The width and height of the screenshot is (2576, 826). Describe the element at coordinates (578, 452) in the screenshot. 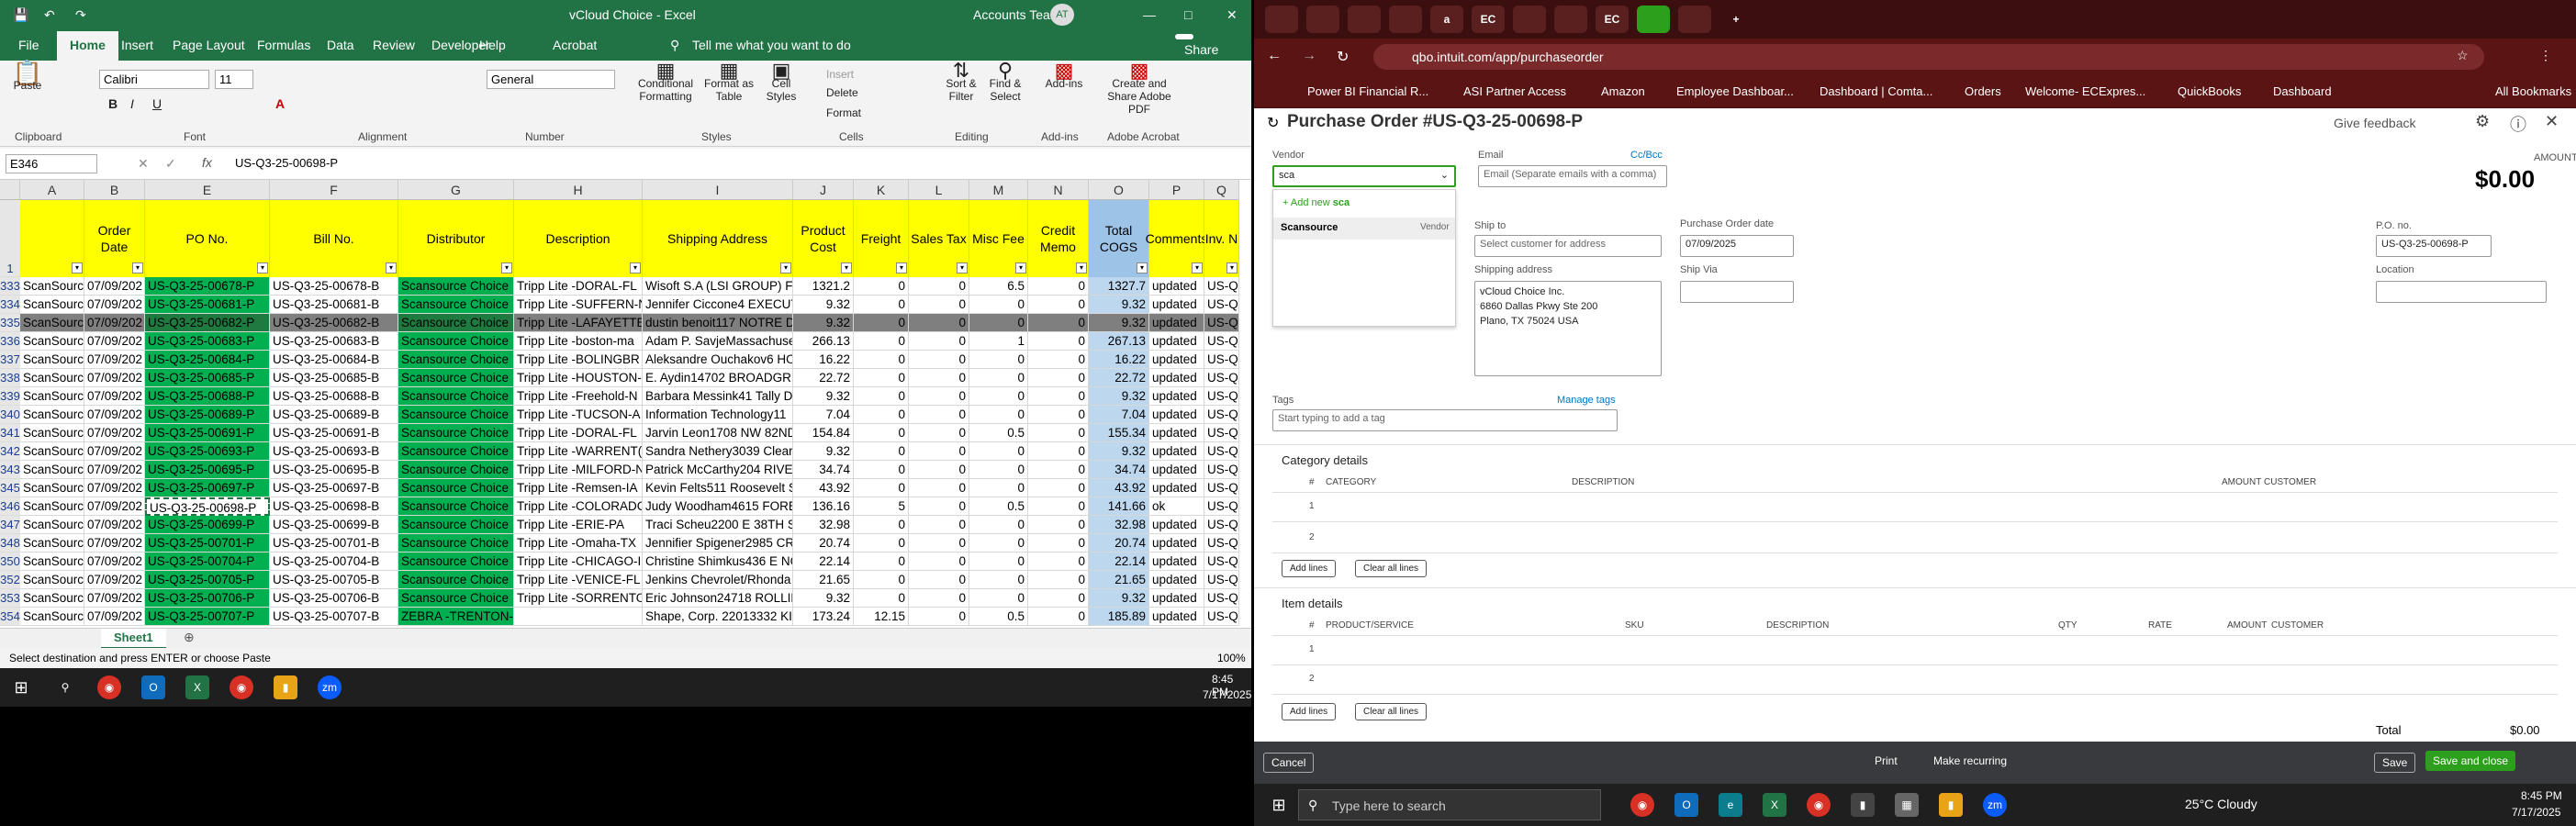

I see `cell: Tripp Lite -WARRENT(` at that location.